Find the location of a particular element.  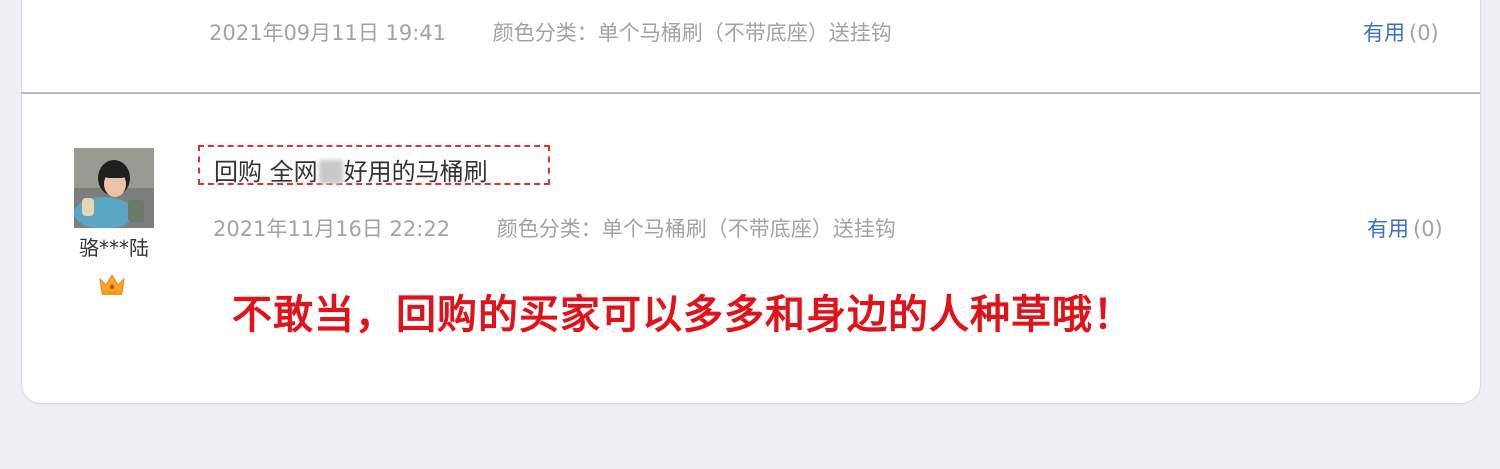

review-date: 2021年11月16日 22:22 is located at coordinates (332, 229).